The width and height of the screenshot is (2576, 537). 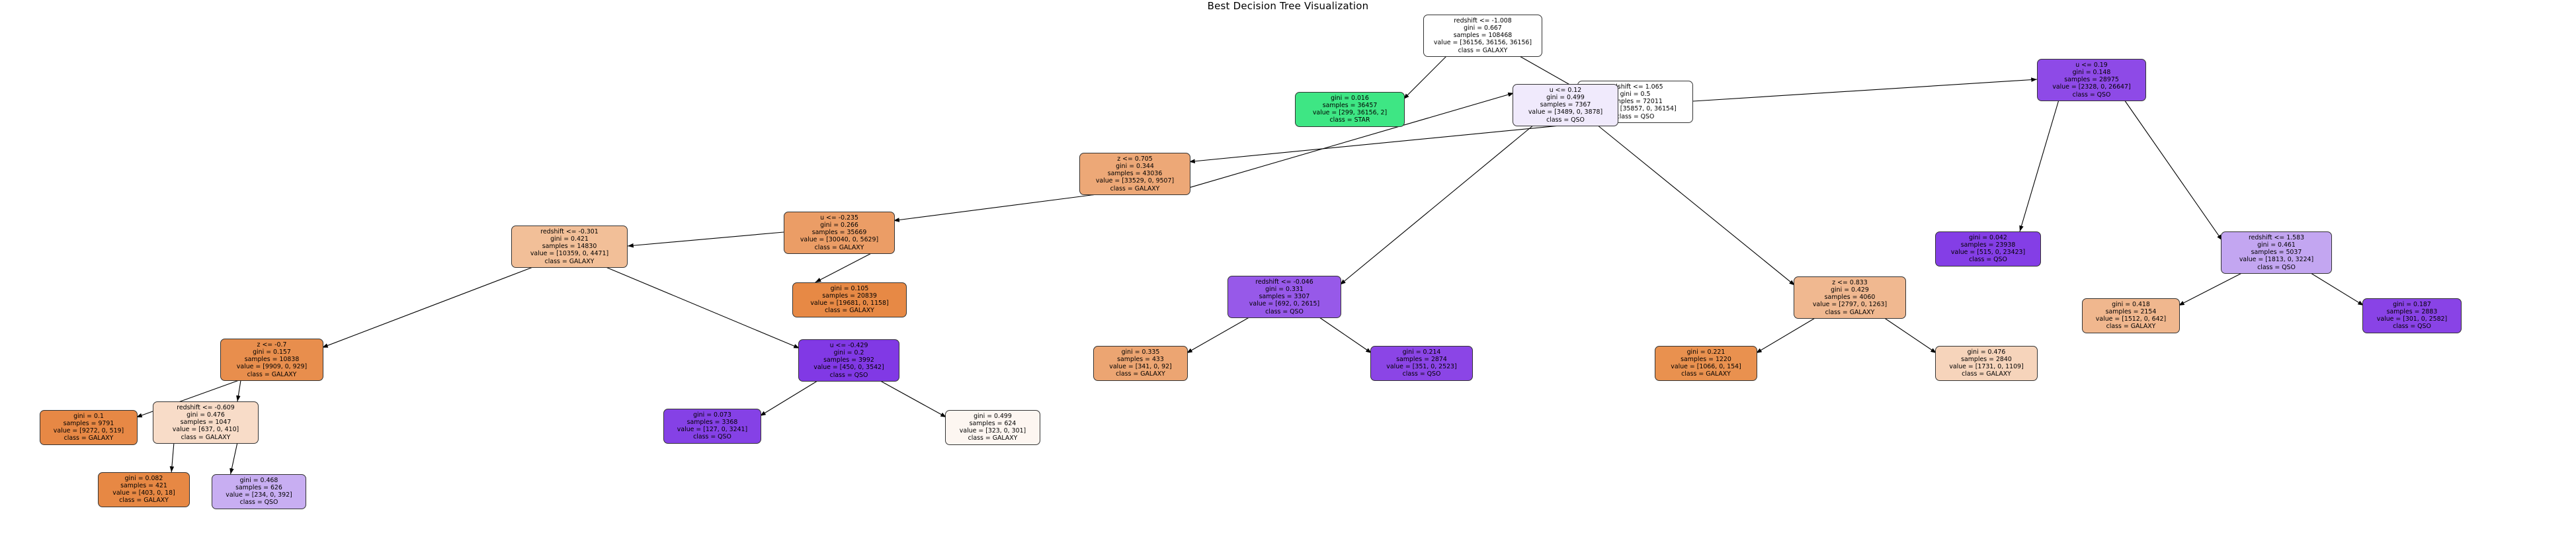 I want to click on node-samples: samples = 10838, so click(x=272, y=360).